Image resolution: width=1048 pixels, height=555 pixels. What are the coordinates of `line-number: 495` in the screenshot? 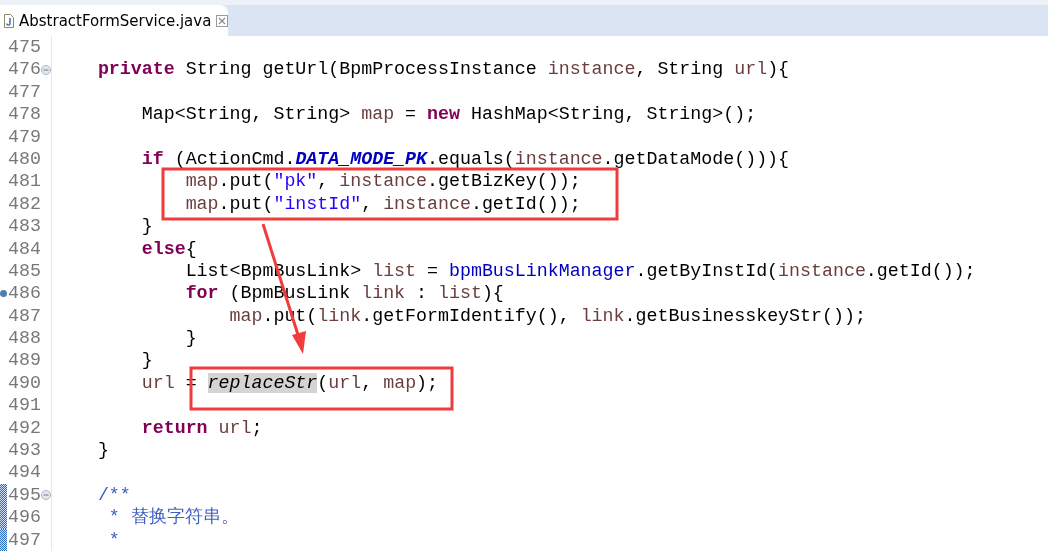 It's located at (24, 495).